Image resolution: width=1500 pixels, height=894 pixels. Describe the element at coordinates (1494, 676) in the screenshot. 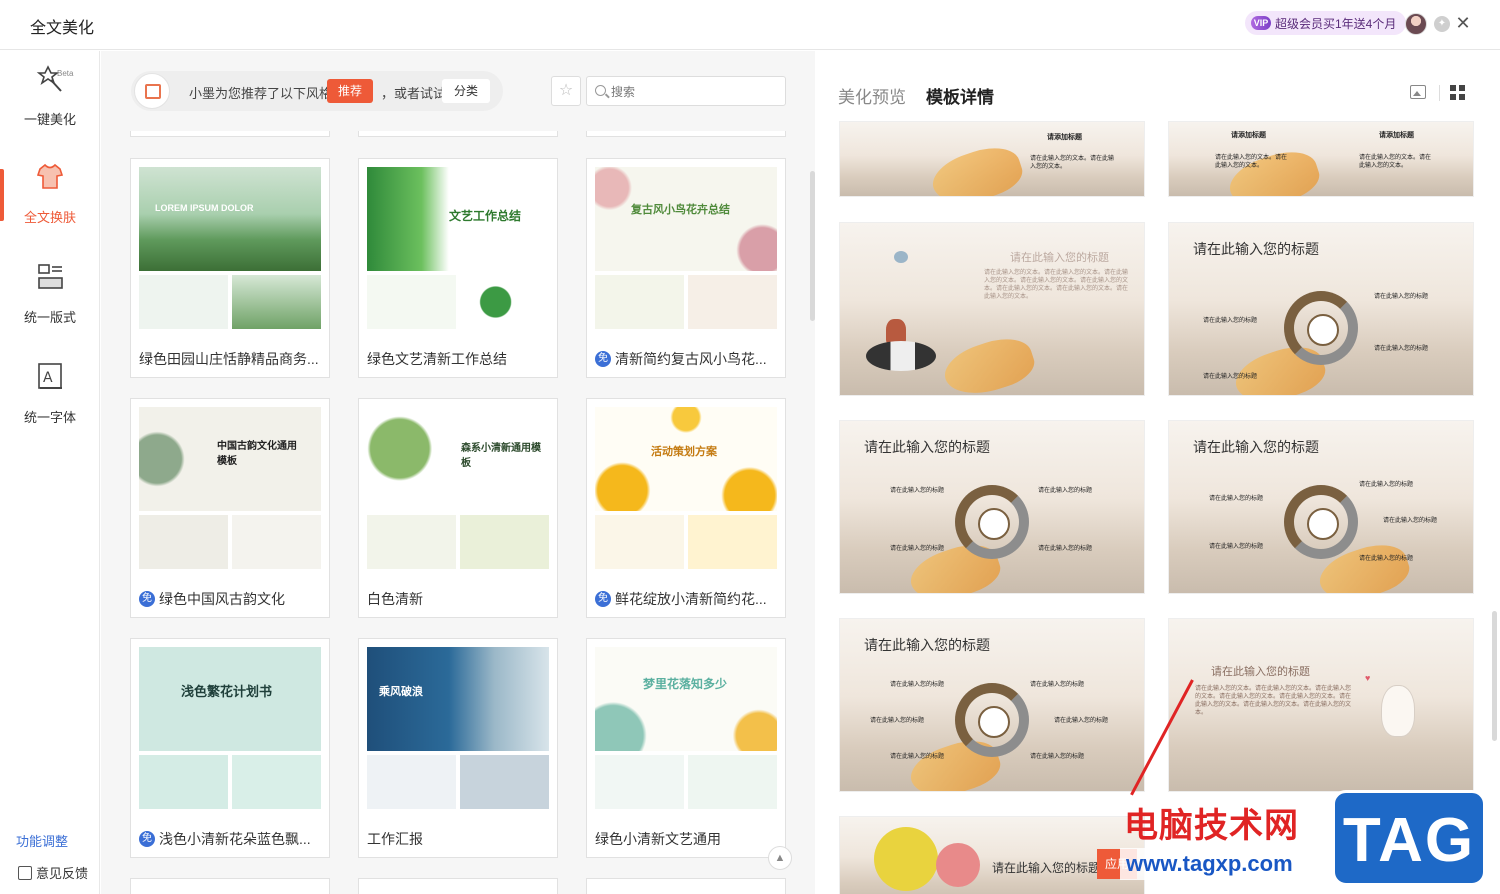

I see `preview-scrollbar` at that location.